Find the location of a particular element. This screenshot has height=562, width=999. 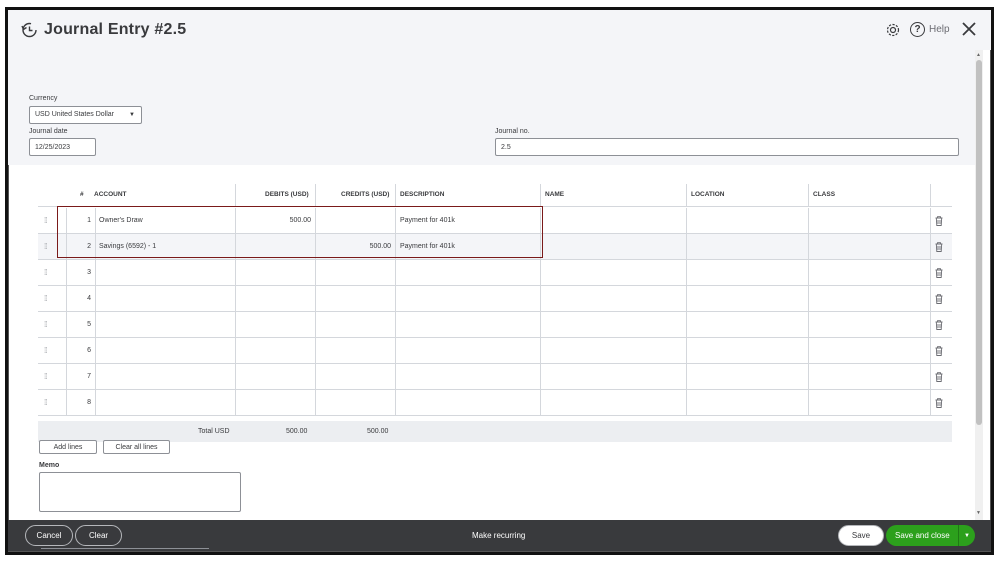

scroll-down-icon: ▼ is located at coordinates (978, 513).